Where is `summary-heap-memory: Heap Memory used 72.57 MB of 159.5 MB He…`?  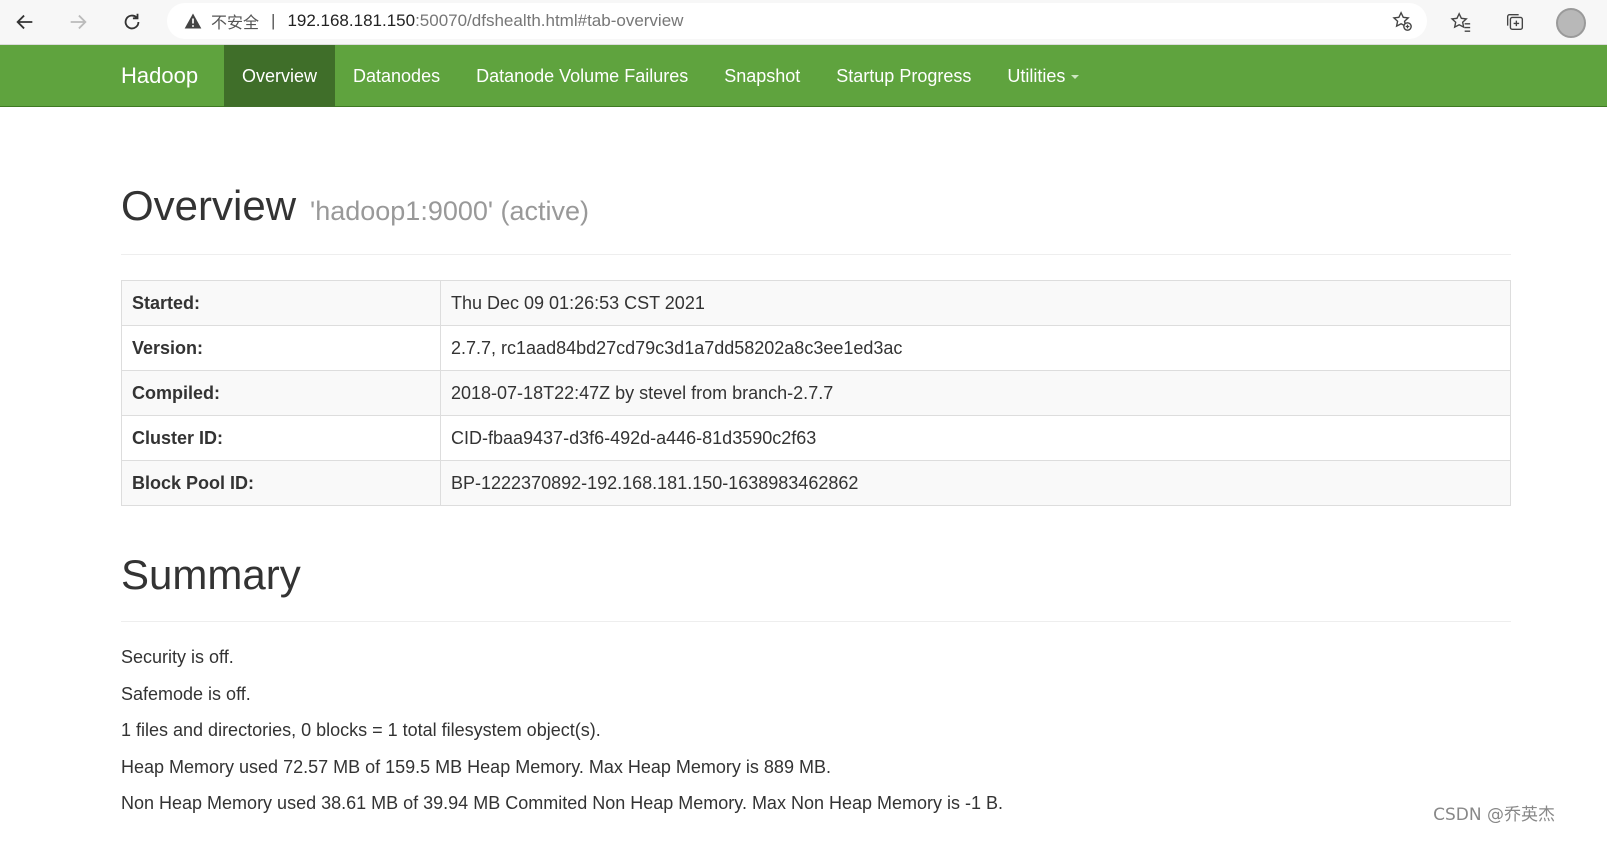
summary-heap-memory: Heap Memory used 72.57 MB of 159.5 MB He… is located at coordinates (476, 766).